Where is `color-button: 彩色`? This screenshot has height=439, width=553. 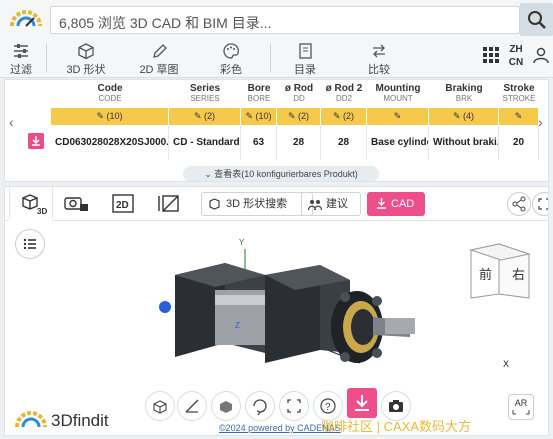 color-button: 彩色 is located at coordinates (231, 59).